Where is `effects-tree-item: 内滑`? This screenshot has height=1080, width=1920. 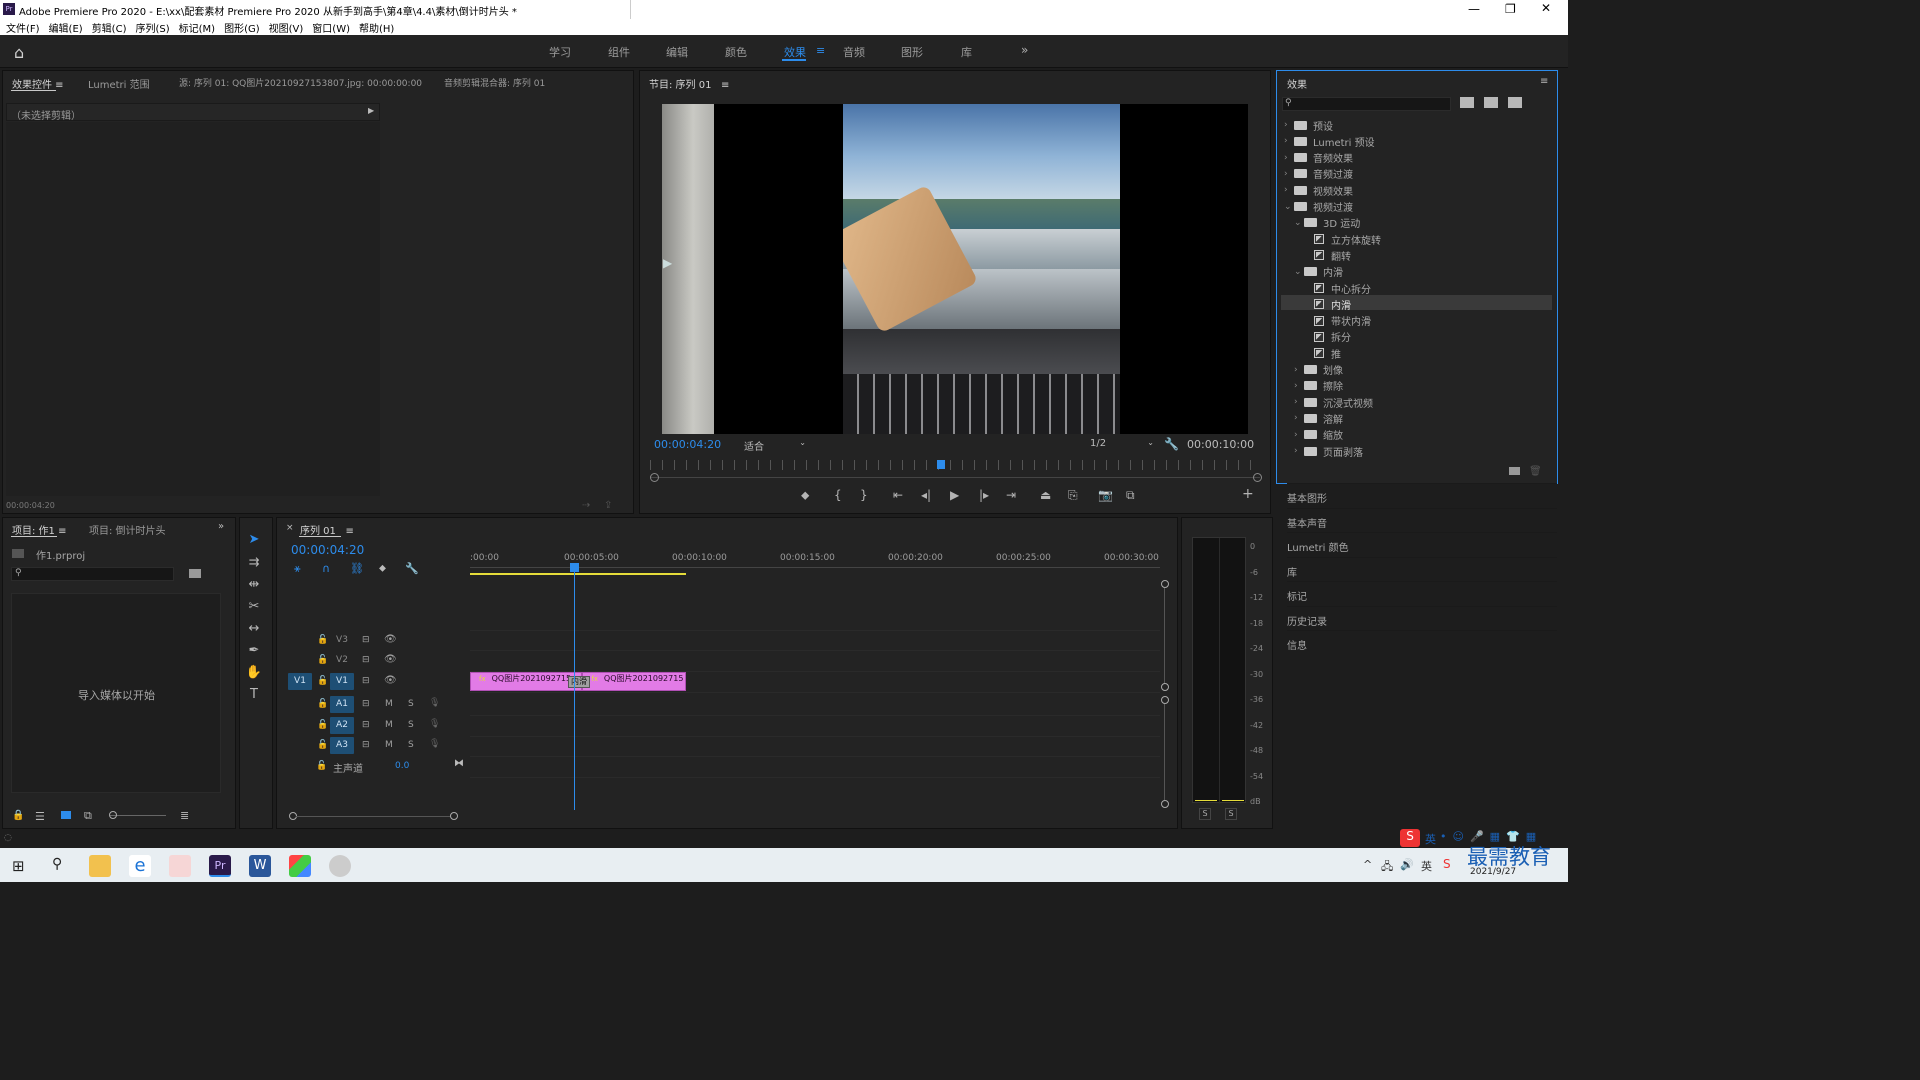 effects-tree-item: 内滑 is located at coordinates (1327, 304).